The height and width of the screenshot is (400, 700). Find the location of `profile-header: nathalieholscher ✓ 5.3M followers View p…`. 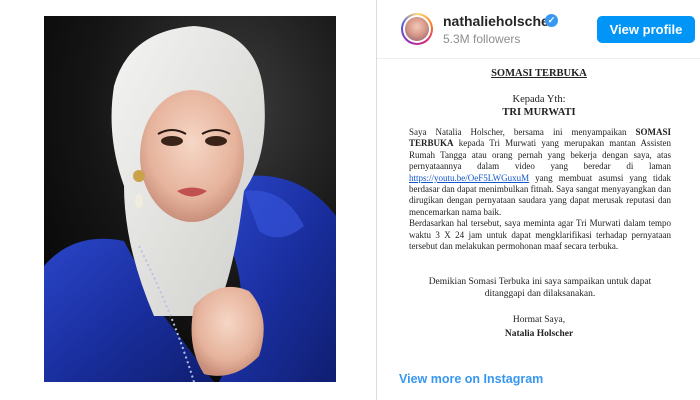

profile-header: nathalieholscher ✓ 5.3M followers View p… is located at coordinates (538, 29).